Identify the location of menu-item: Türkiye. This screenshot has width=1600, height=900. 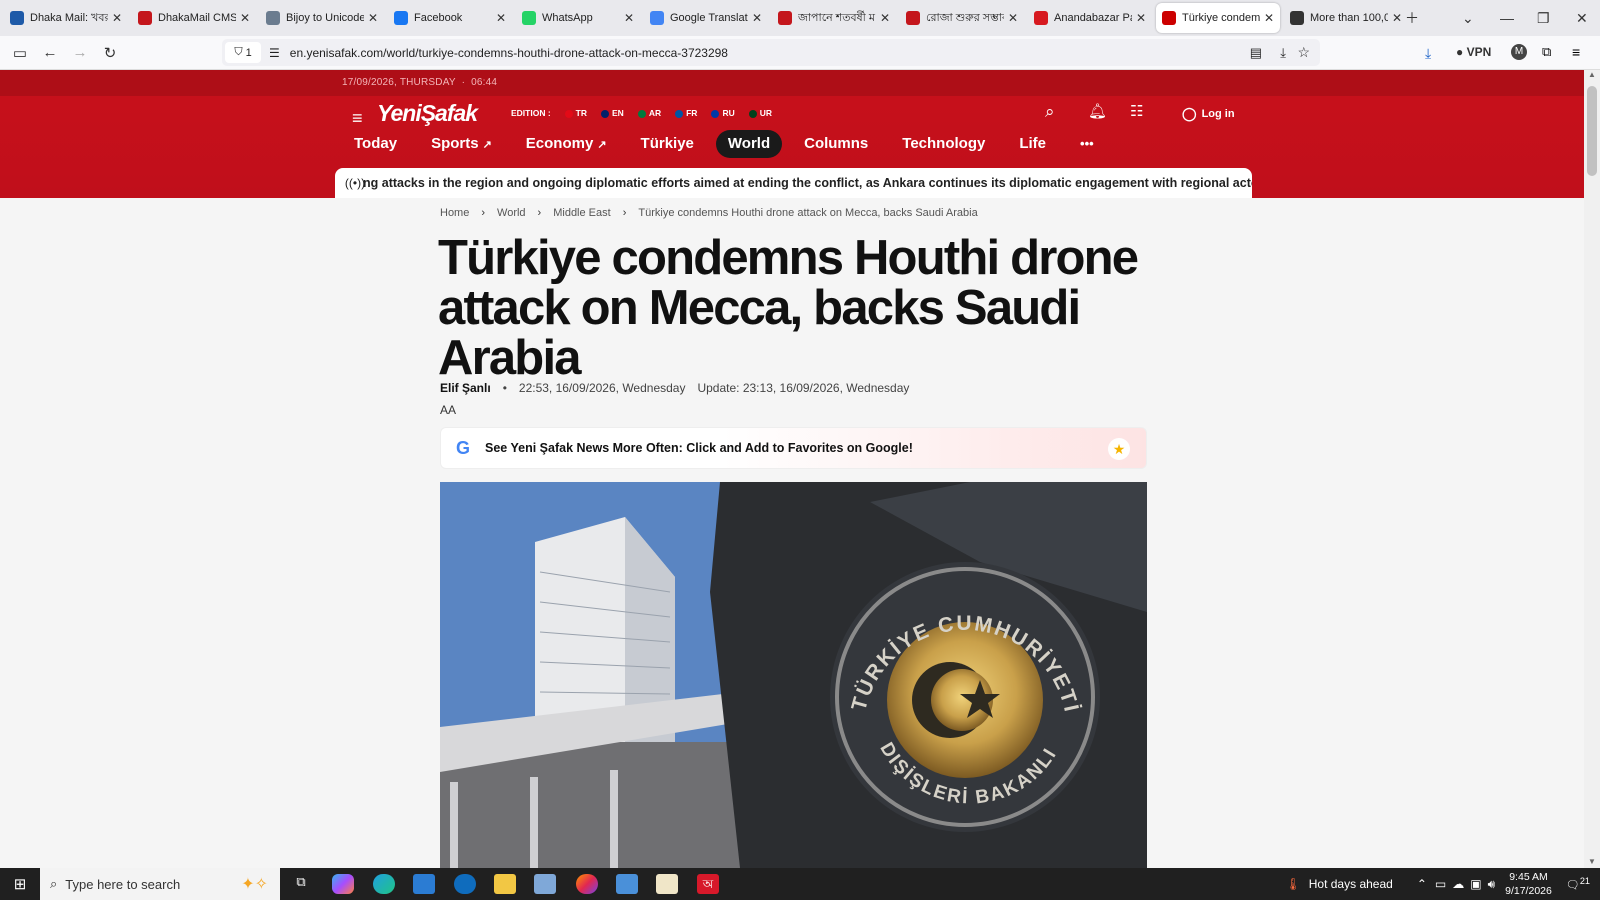
(667, 144).